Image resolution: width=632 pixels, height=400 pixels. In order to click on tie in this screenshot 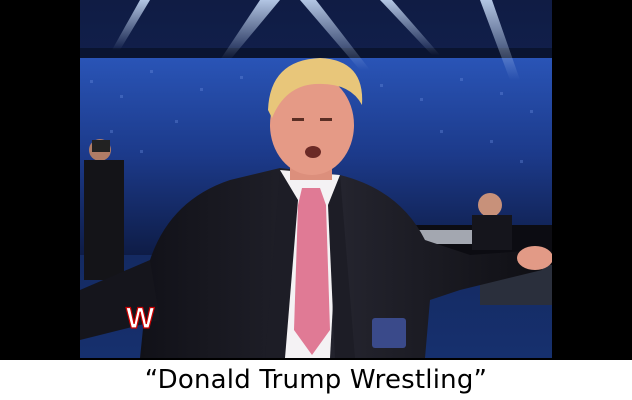, I will do `click(312, 271)`.